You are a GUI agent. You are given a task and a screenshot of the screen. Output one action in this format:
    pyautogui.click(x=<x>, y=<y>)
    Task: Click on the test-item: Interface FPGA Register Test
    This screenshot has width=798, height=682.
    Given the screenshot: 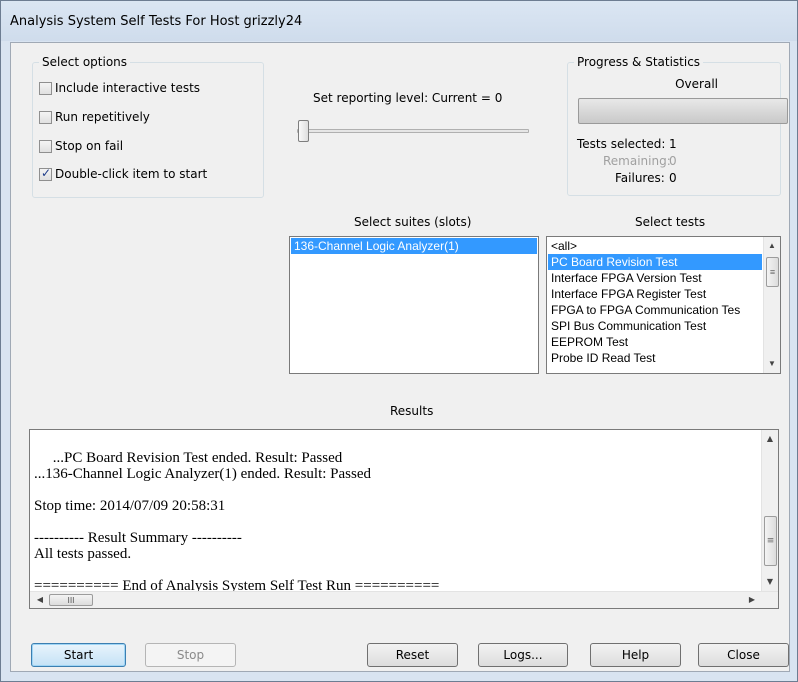 What is the action you would take?
    pyautogui.click(x=655, y=294)
    